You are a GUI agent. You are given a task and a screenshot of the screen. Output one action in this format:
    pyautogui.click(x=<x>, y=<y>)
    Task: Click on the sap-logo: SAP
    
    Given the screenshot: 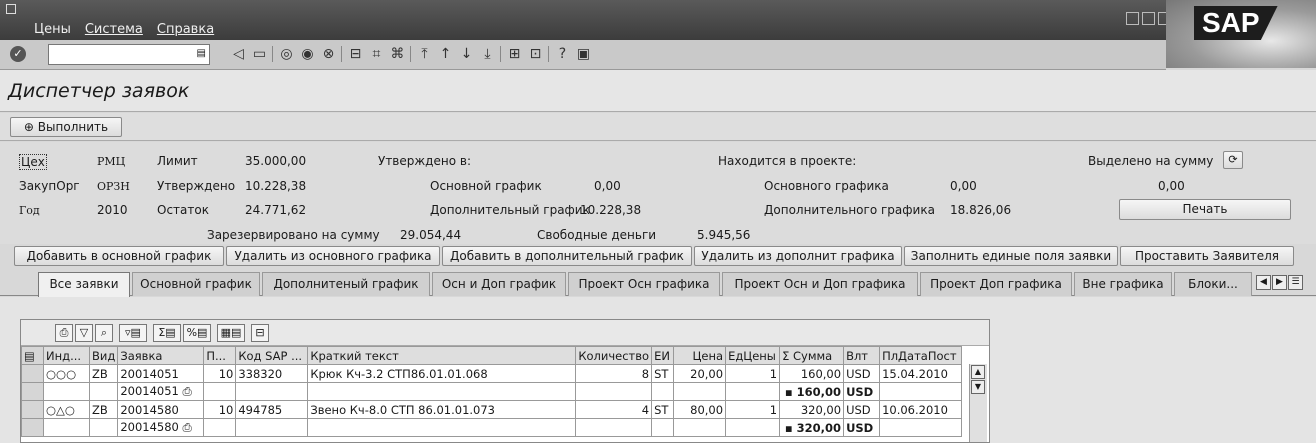 What is the action you would take?
    pyautogui.click(x=1241, y=34)
    